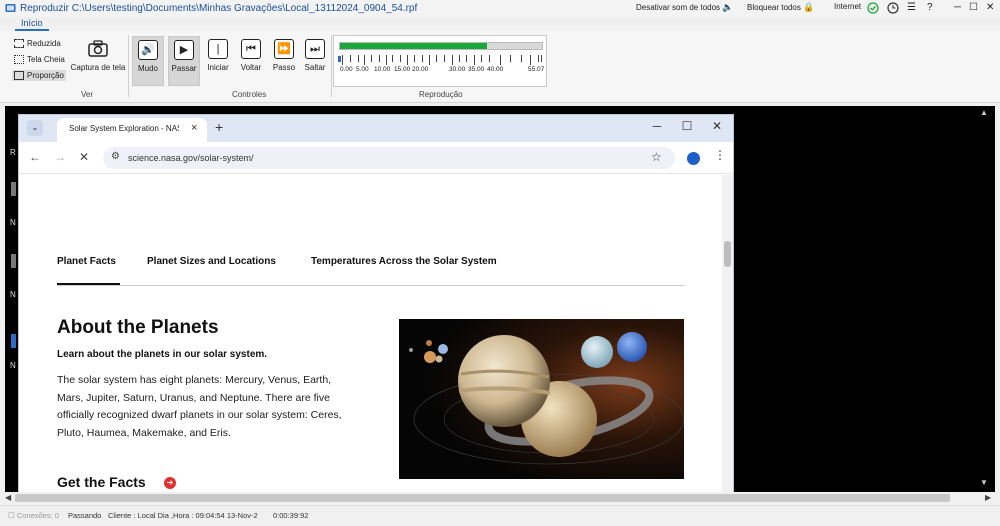 The height and width of the screenshot is (526, 1000). I want to click on page-vertical-scrollbar, so click(727, 333).